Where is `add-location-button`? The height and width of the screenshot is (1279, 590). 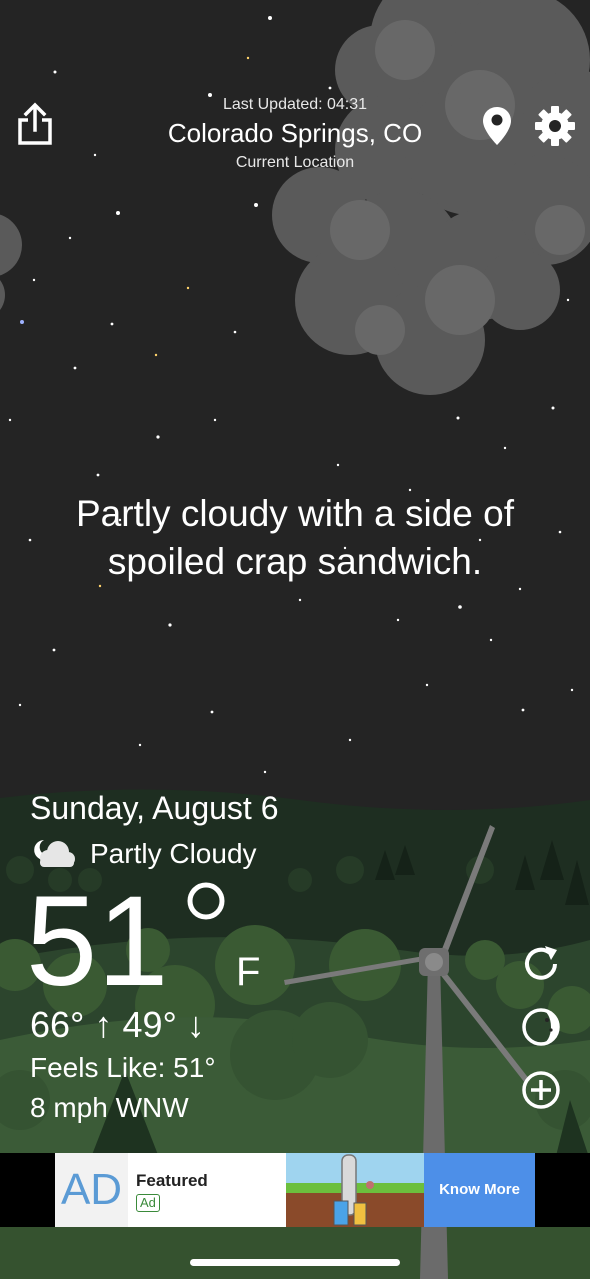
add-location-button is located at coordinates (541, 1092).